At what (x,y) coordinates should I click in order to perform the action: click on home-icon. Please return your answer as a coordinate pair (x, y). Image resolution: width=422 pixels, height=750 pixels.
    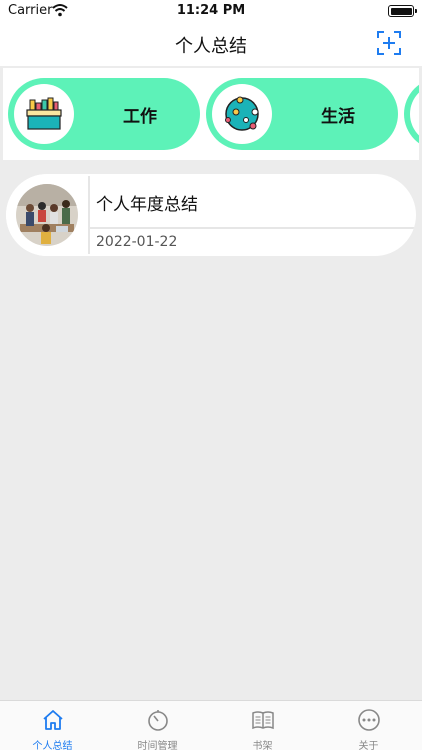
    Looking at the image, I should click on (52, 720).